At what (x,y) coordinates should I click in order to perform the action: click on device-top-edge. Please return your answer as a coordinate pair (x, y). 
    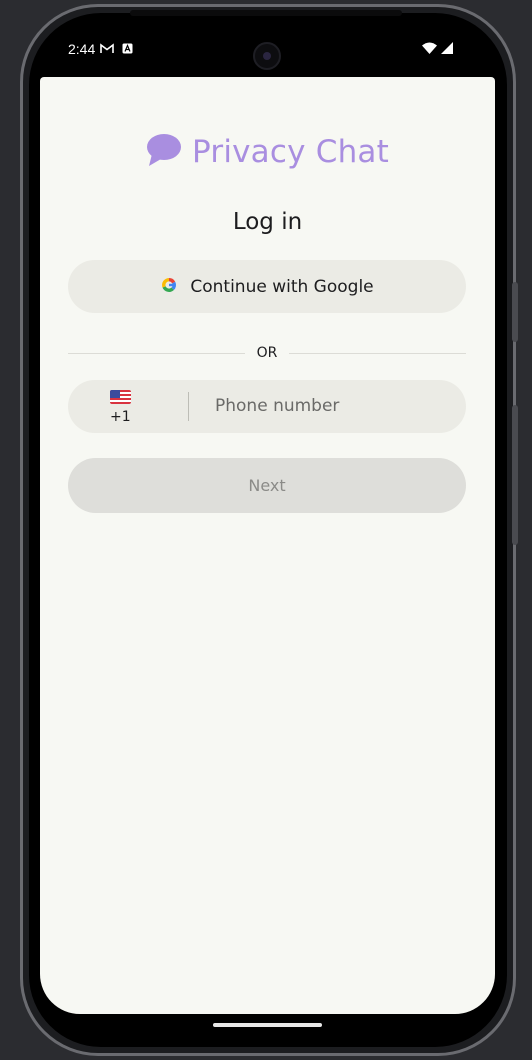
    Looking at the image, I should click on (266, 13).